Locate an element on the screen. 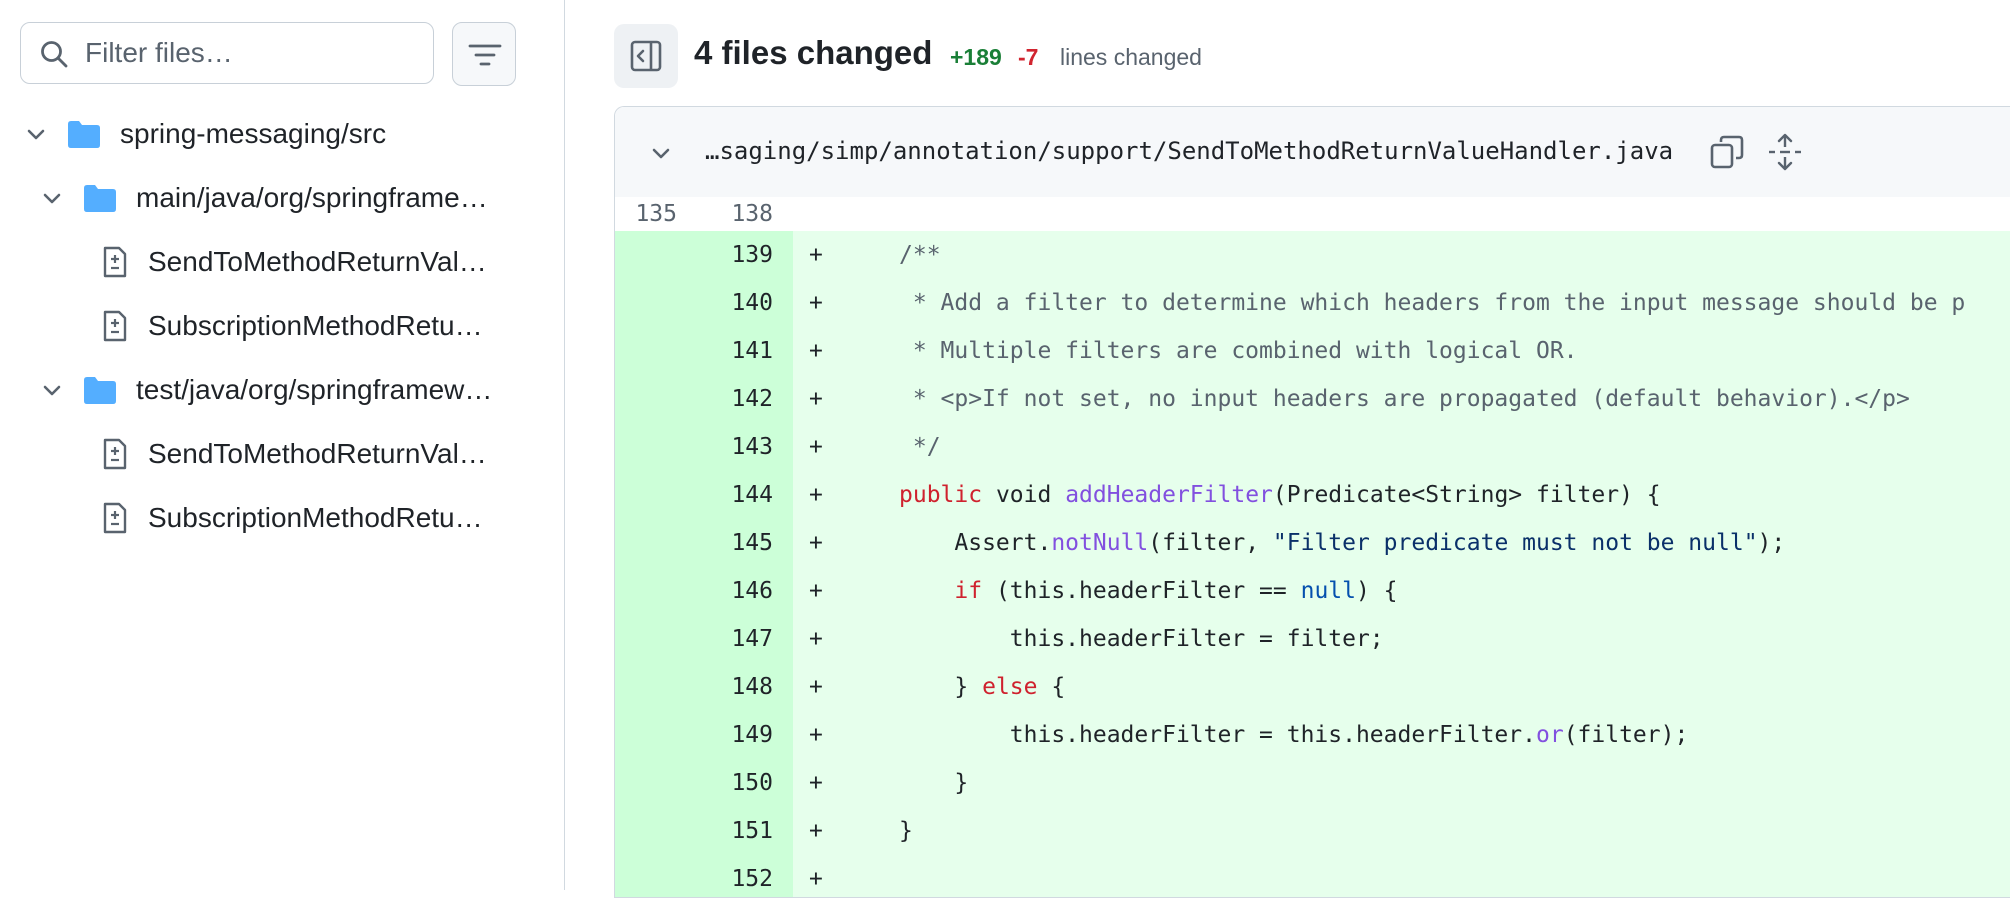  diff-added-row: 146 + if (this.headerFilter == null) { is located at coordinates (1312, 591).